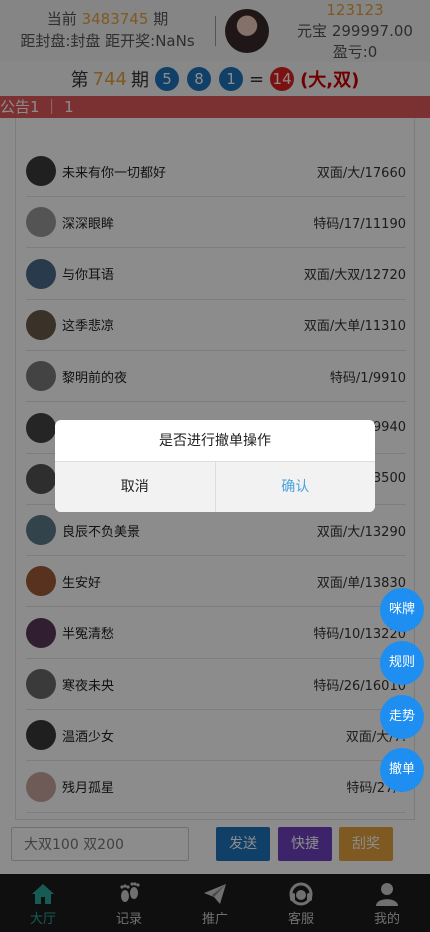 Image resolution: width=430 pixels, height=932 pixels. Describe the element at coordinates (402, 770) in the screenshot. I see `float-cancel-bet-button: 撤单` at that location.